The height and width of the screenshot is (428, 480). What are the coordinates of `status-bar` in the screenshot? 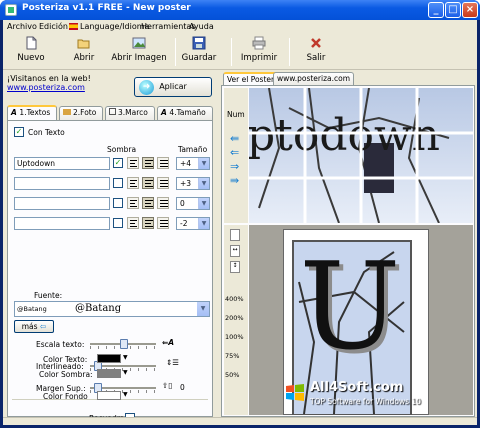 It's located at (240, 421).